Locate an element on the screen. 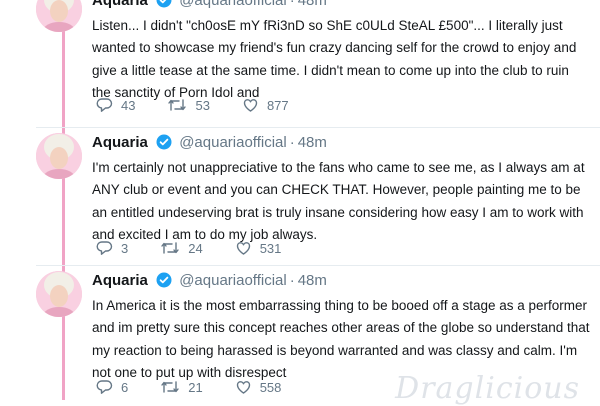 Image resolution: width=600 pixels, height=406 pixels. retweet-button: 21 is located at coordinates (181, 387).